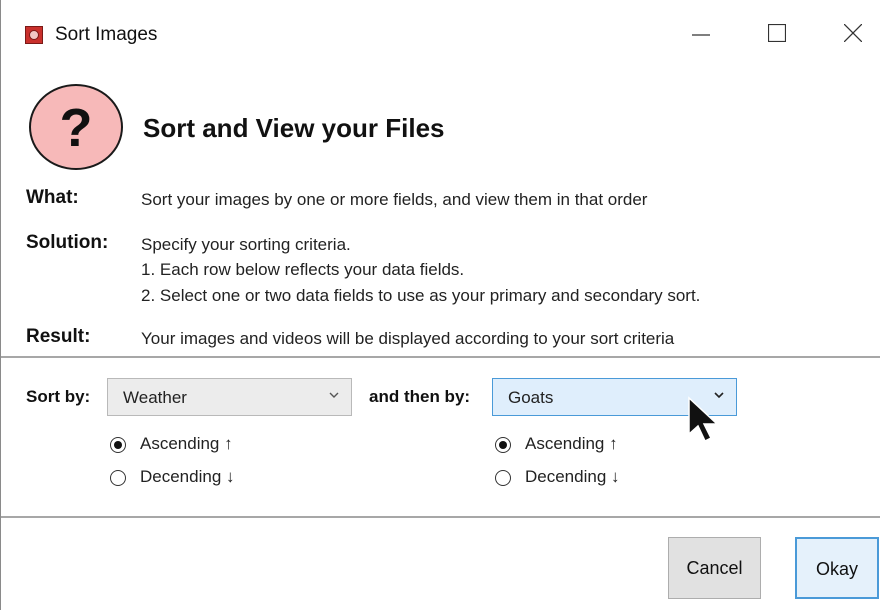 The height and width of the screenshot is (610, 880). Describe the element at coordinates (246, 244) in the screenshot. I see `solution-line-1: Specify your sorting criteria.` at that location.